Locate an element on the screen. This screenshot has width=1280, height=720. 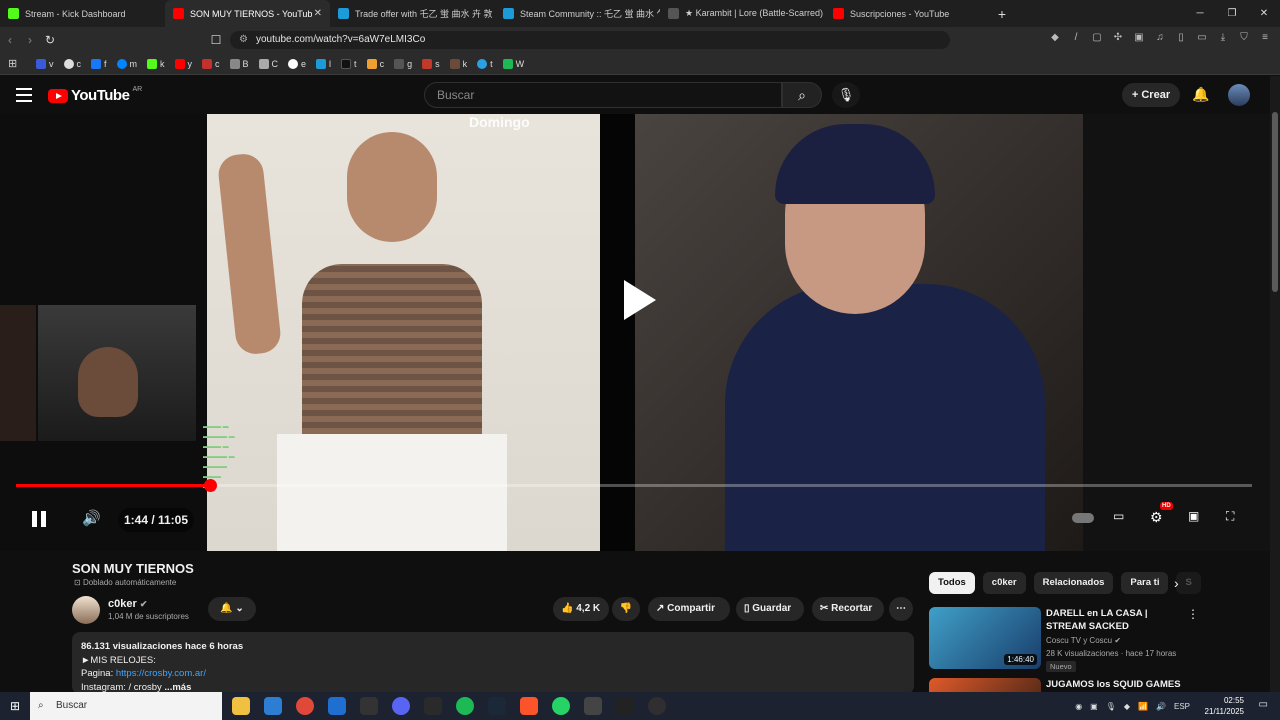
notification-settings-button: 🔔 ⌄ is located at coordinates (232, 609).